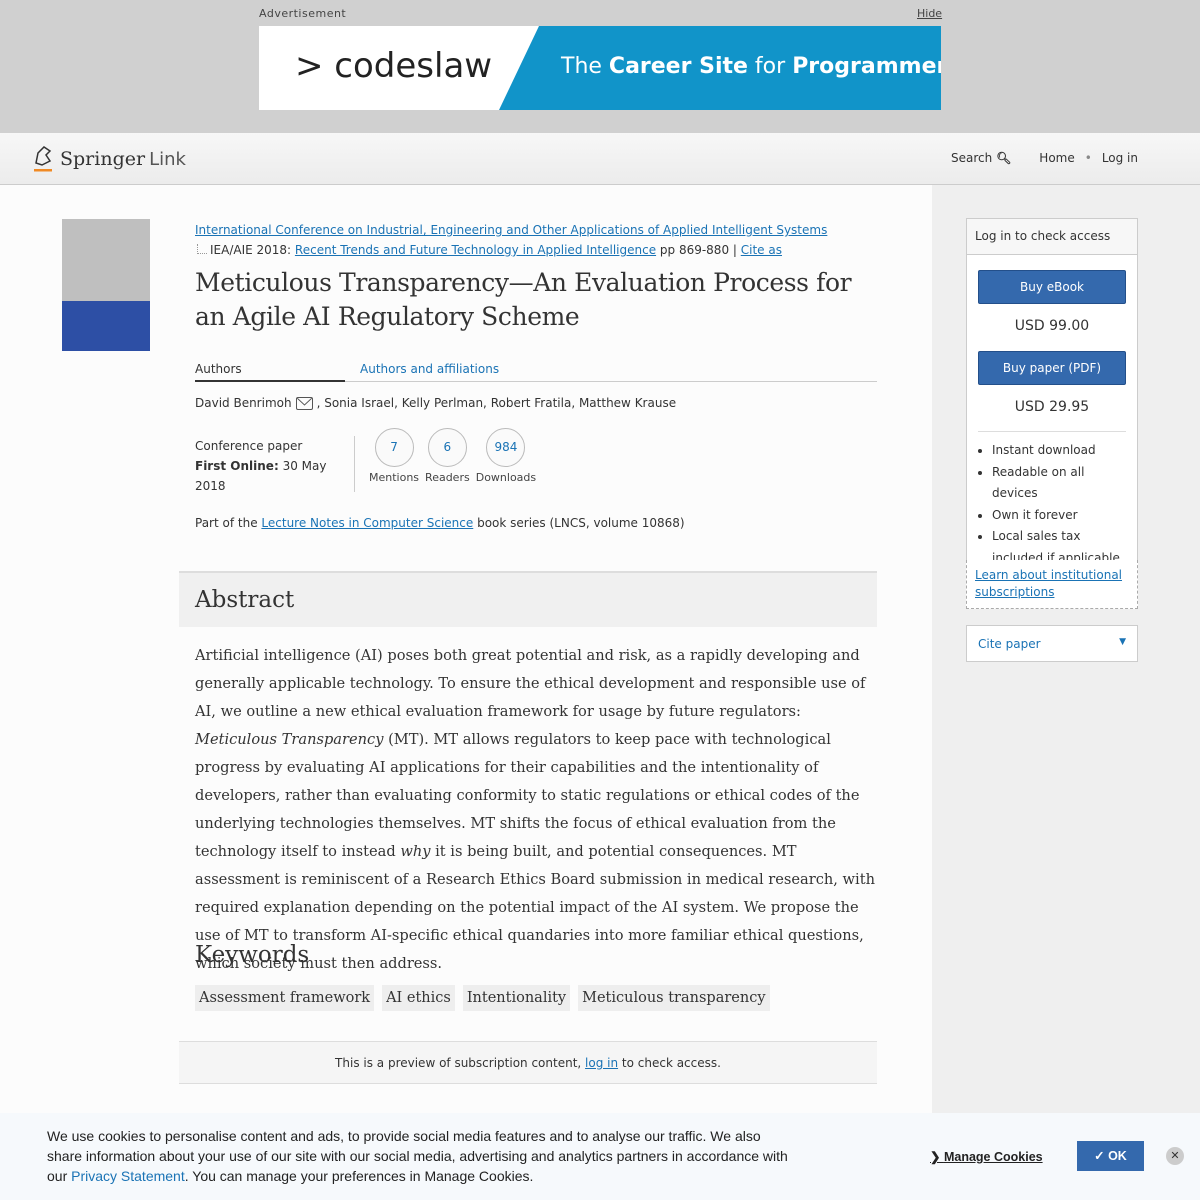  What do you see at coordinates (270, 368) in the screenshot?
I see `tab-authors: Authors` at bounding box center [270, 368].